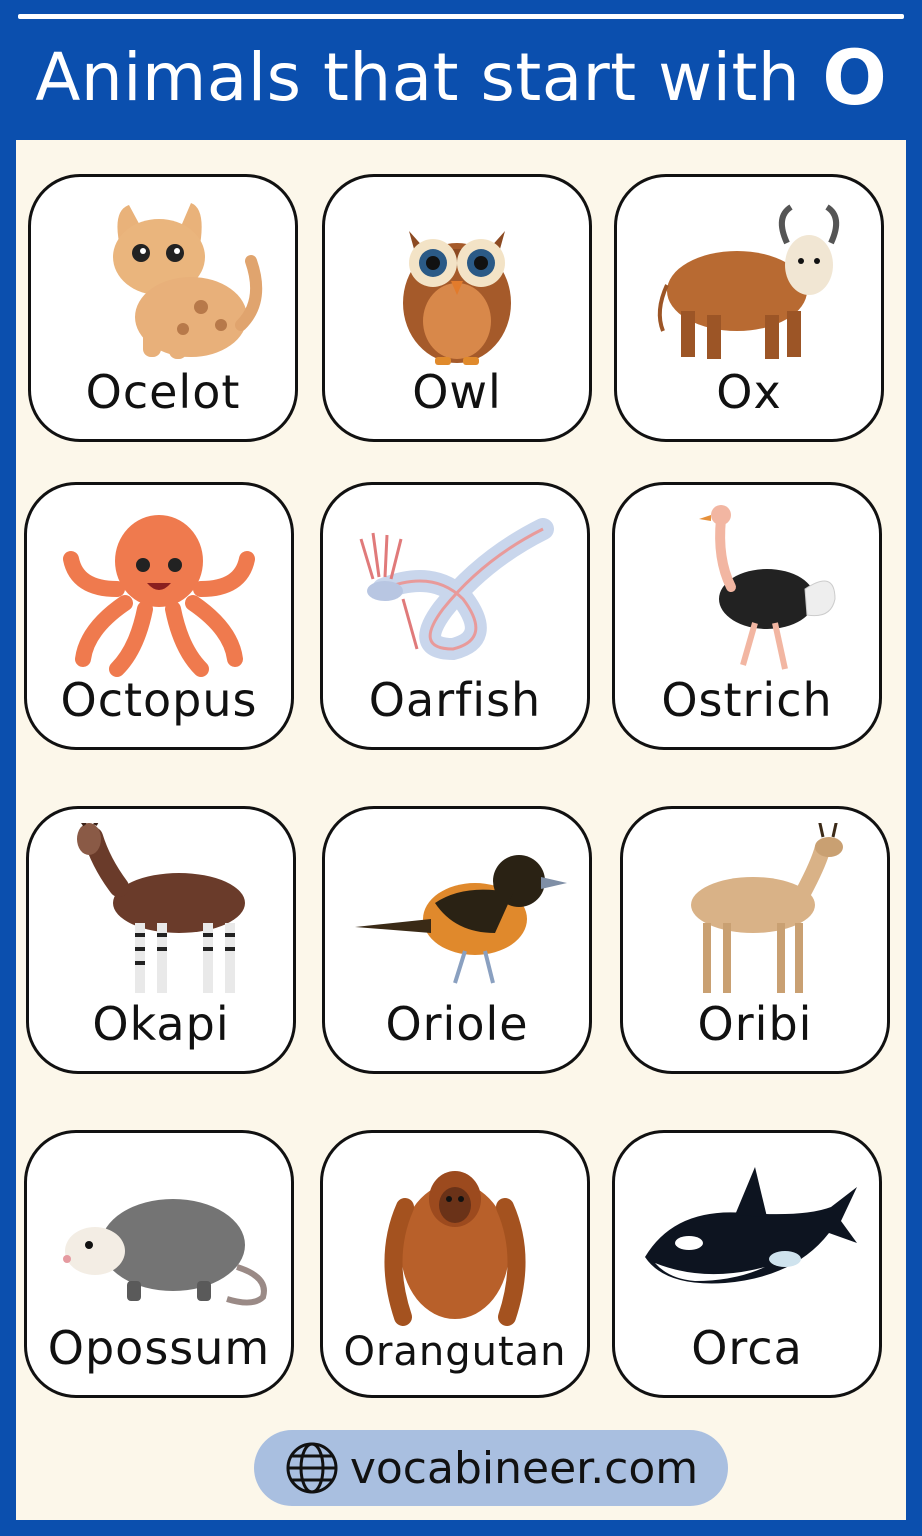 Image resolution: width=922 pixels, height=1536 pixels. Describe the element at coordinates (159, 1348) in the screenshot. I see `card-label: Opossum` at that location.